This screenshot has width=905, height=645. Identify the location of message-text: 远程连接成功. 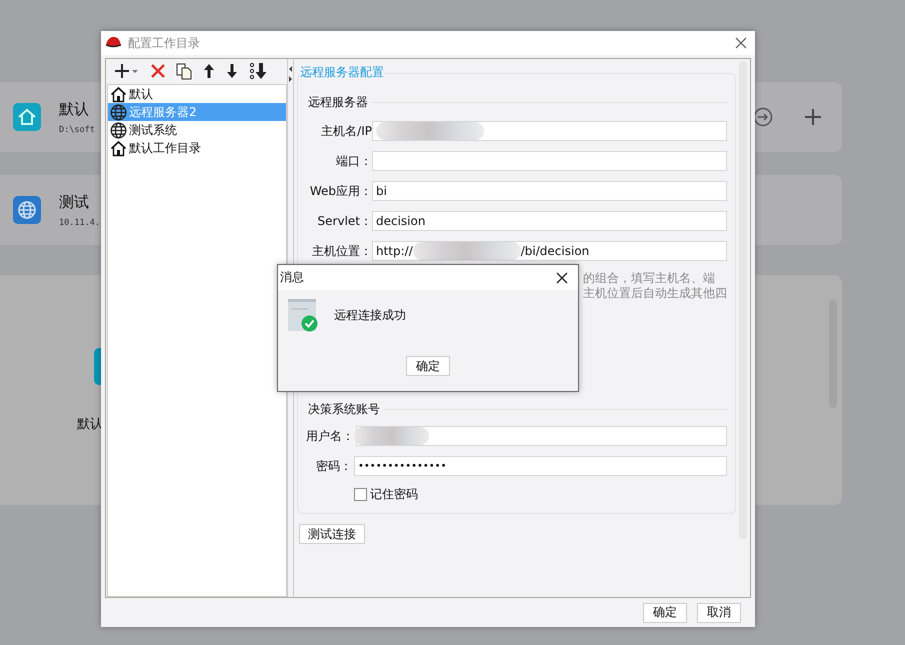
(370, 315).